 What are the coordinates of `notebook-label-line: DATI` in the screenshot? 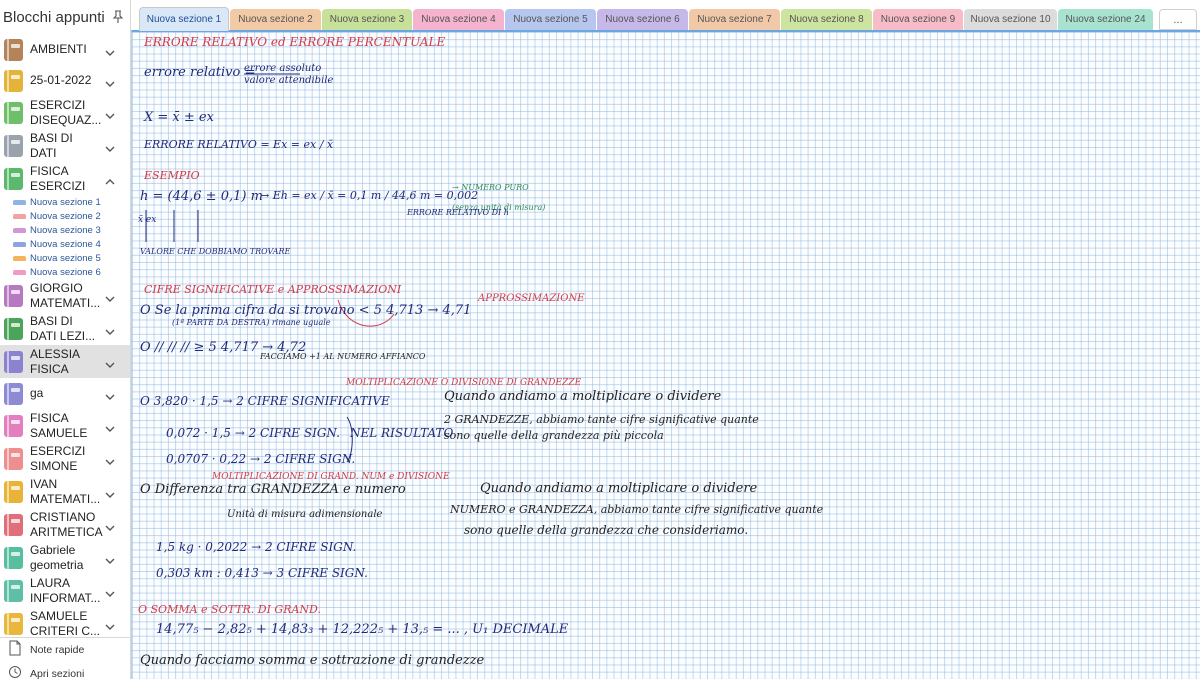 It's located at (43, 152).